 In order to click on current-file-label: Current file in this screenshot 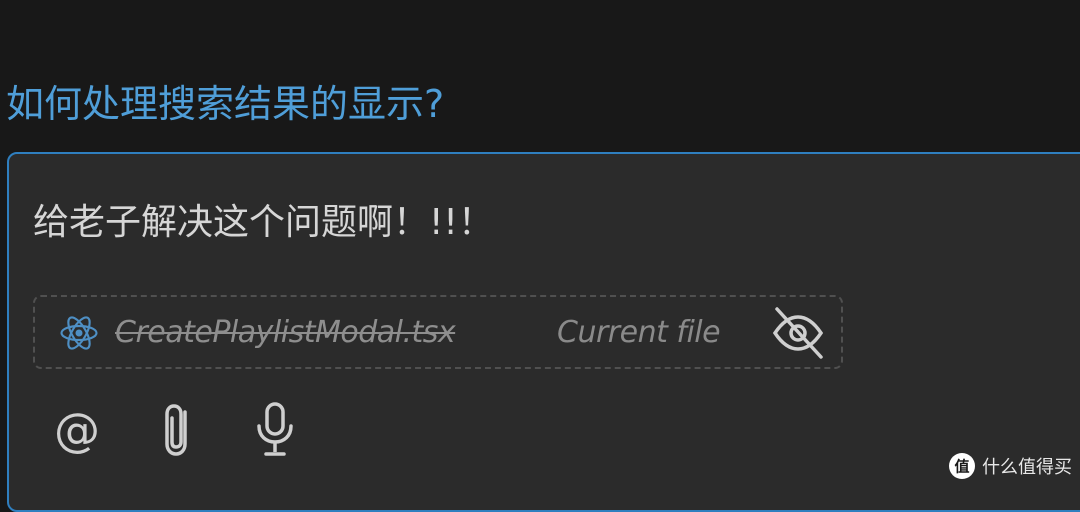, I will do `click(639, 332)`.